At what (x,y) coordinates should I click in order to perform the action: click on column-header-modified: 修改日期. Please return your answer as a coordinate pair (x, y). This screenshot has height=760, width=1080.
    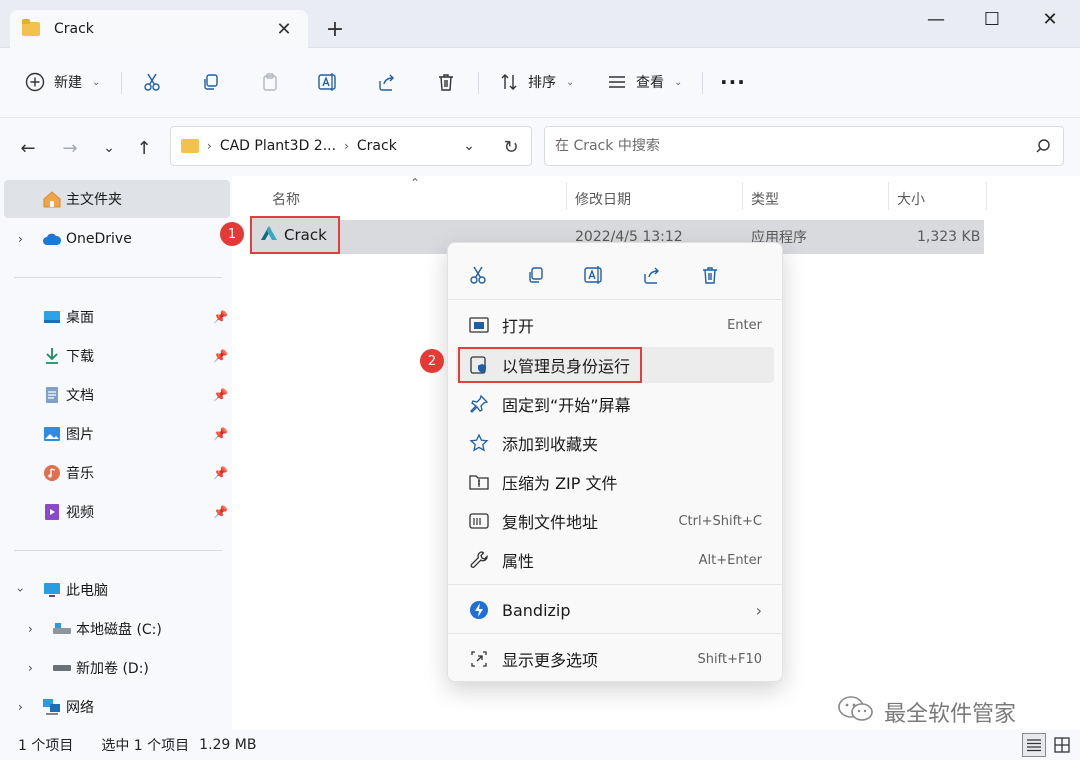
    Looking at the image, I should click on (603, 199).